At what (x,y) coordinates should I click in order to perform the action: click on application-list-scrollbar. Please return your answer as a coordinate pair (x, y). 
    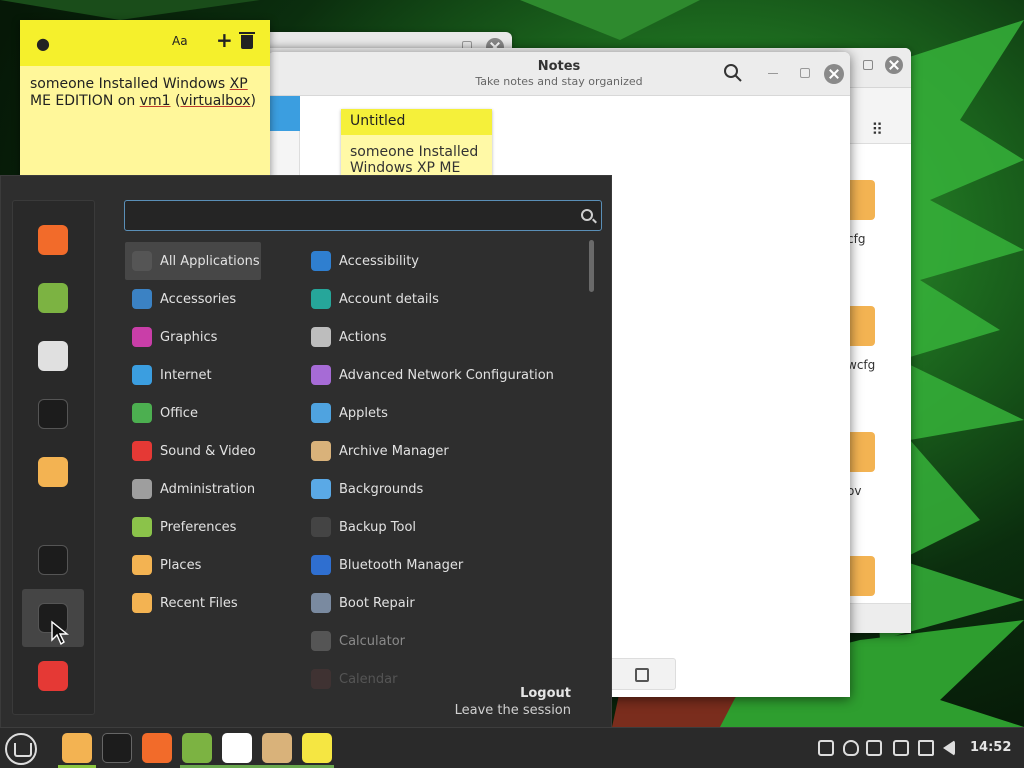
    Looking at the image, I should click on (591, 266).